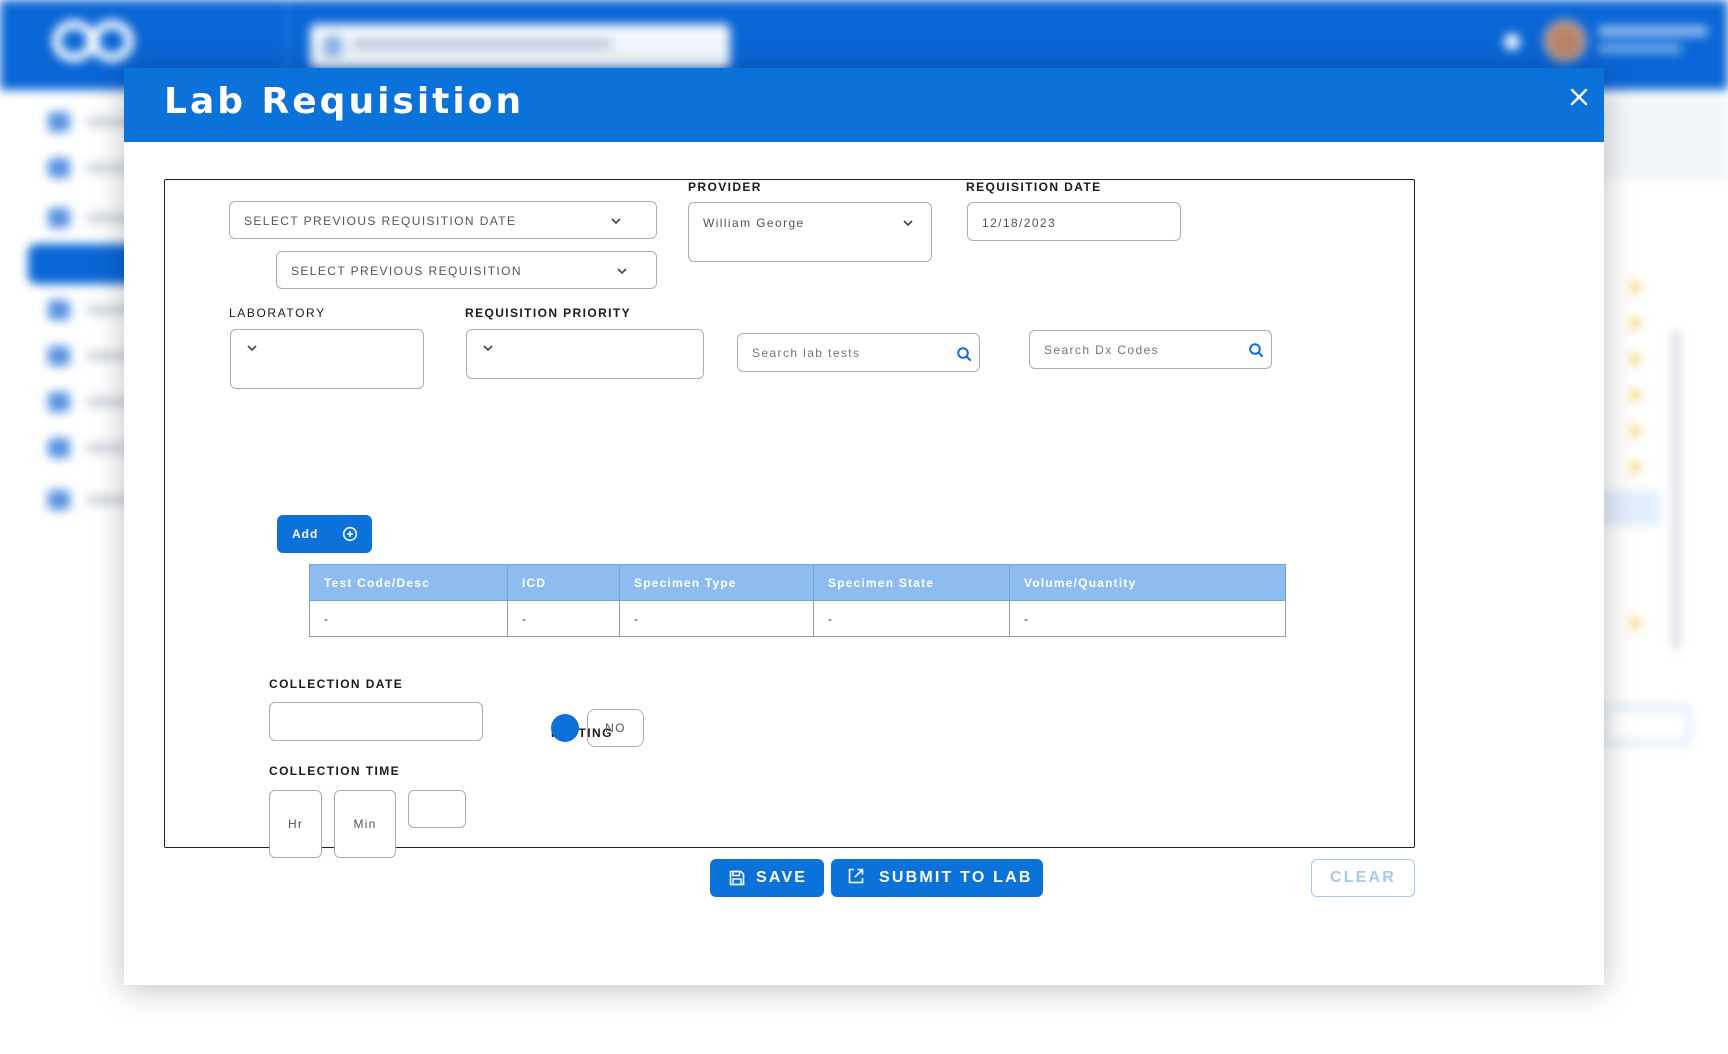  Describe the element at coordinates (437, 809) in the screenshot. I see `collection-ampm-input` at that location.